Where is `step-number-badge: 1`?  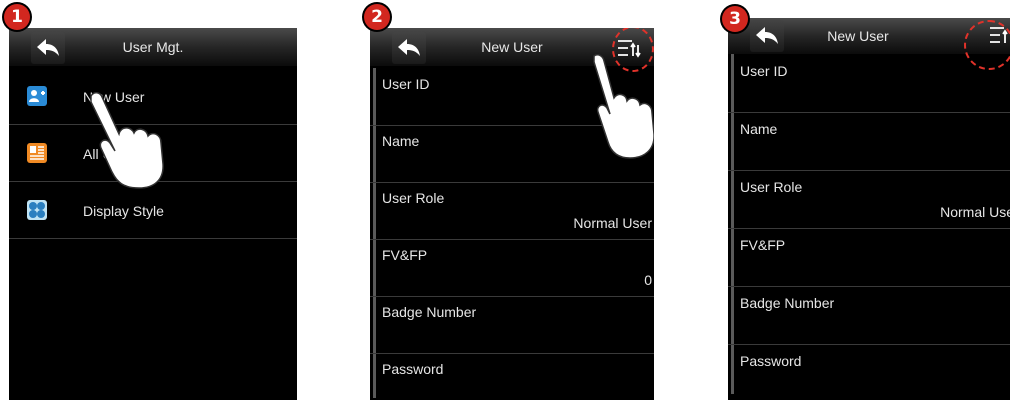 step-number-badge: 1 is located at coordinates (17, 17).